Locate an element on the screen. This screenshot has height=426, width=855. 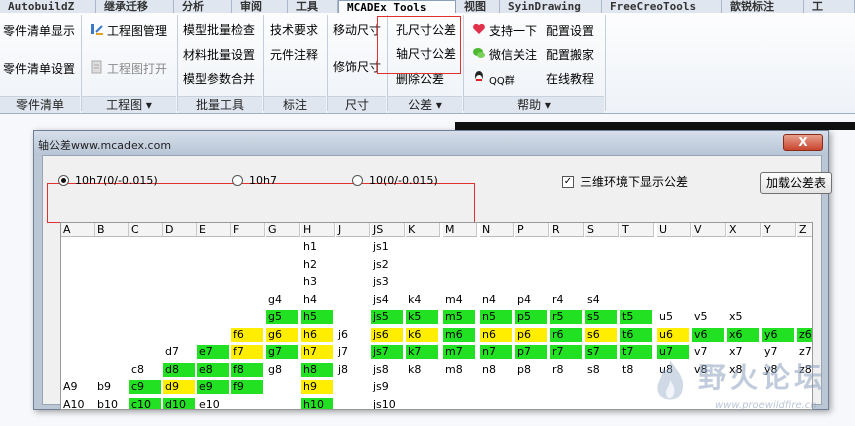
tolerance-cell: m4 is located at coordinates (459, 300).